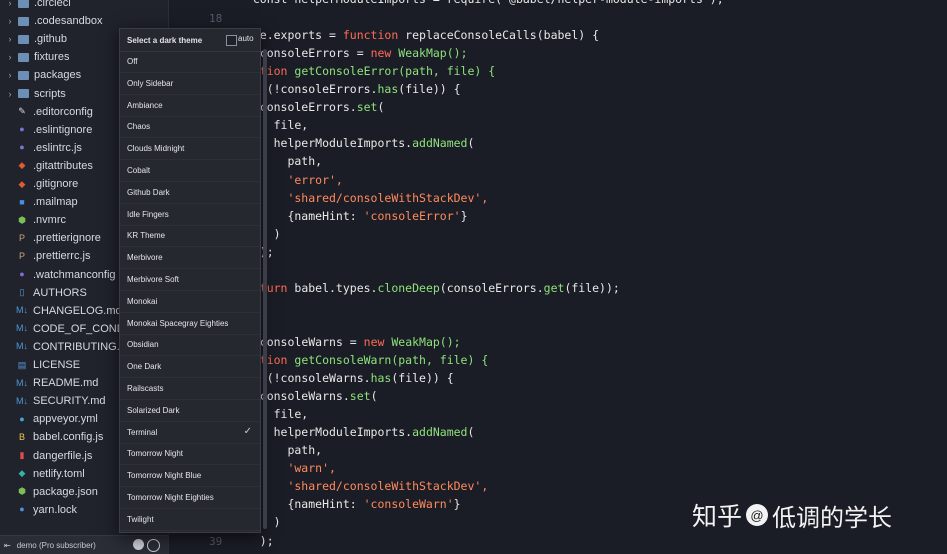 The image size is (947, 554). Describe the element at coordinates (190, 454) in the screenshot. I see `theme-option: Tomorrow Night` at that location.